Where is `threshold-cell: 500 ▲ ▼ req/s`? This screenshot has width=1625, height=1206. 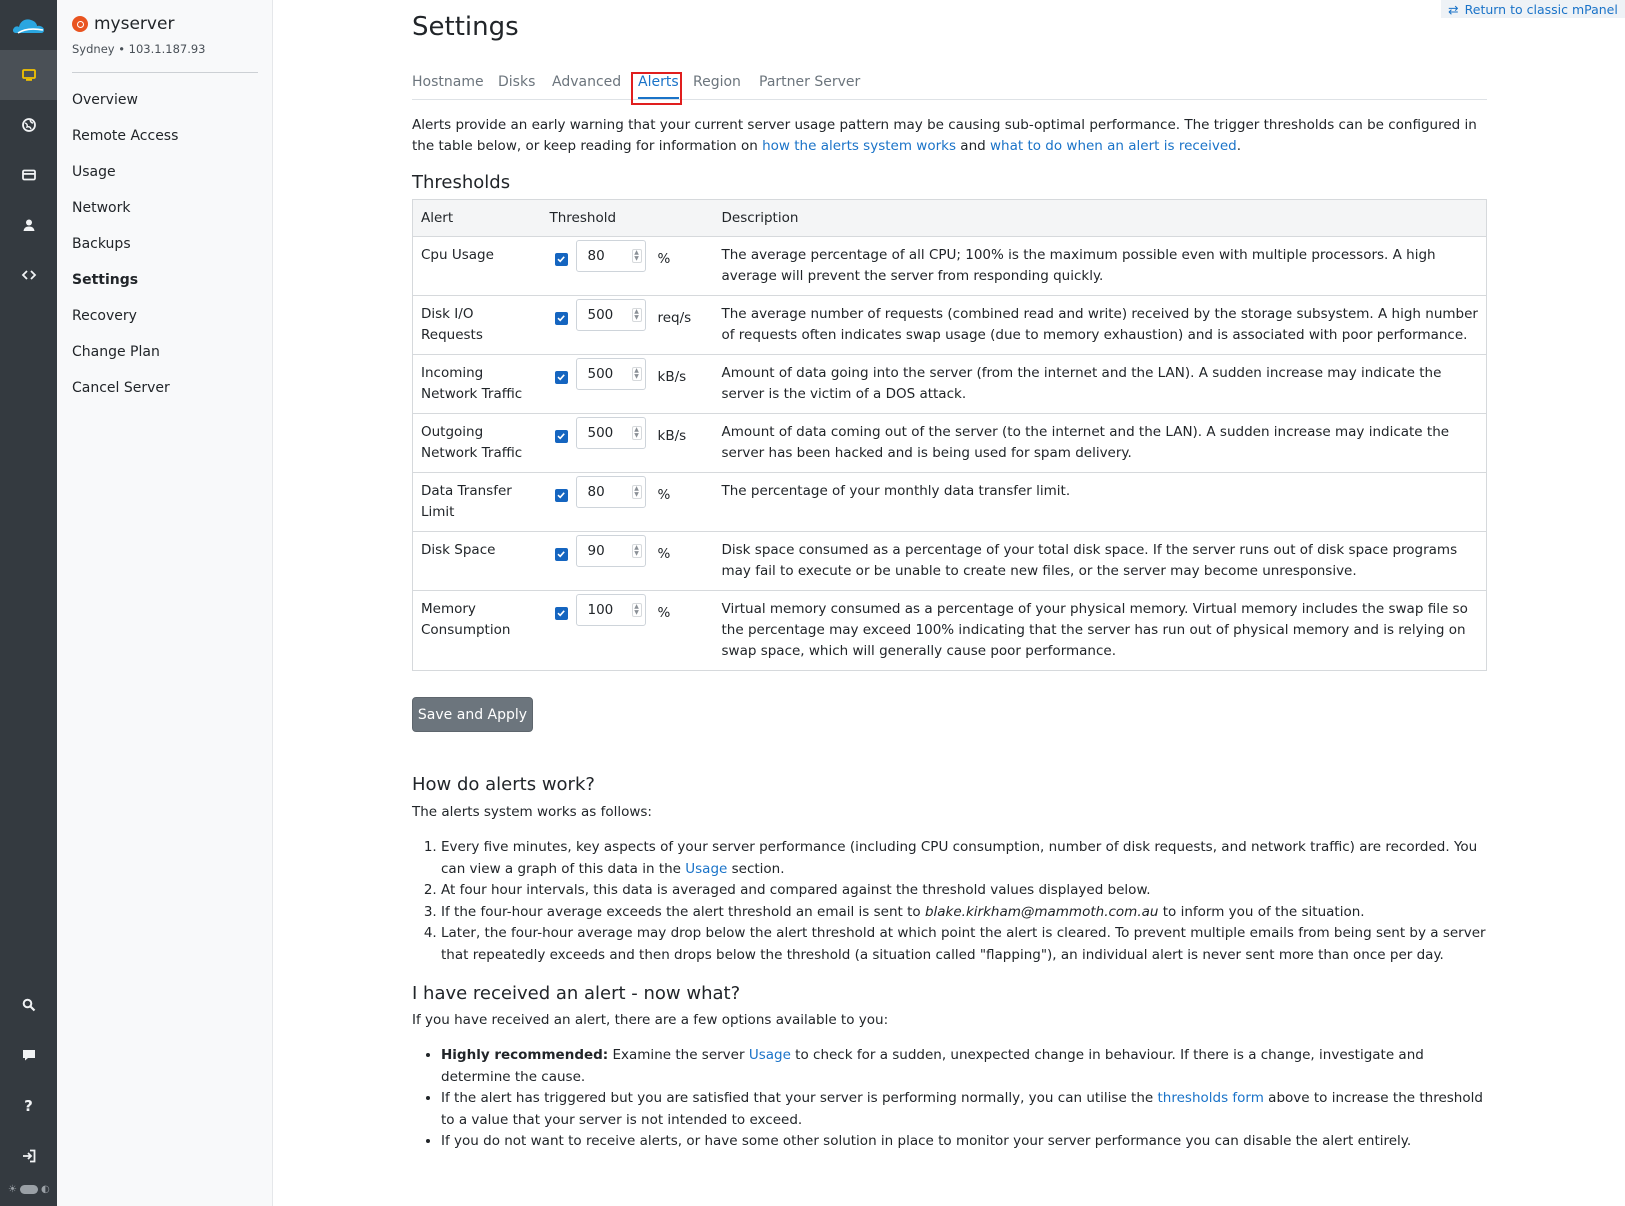 threshold-cell: 500 ▲ ▼ req/s is located at coordinates (627, 325).